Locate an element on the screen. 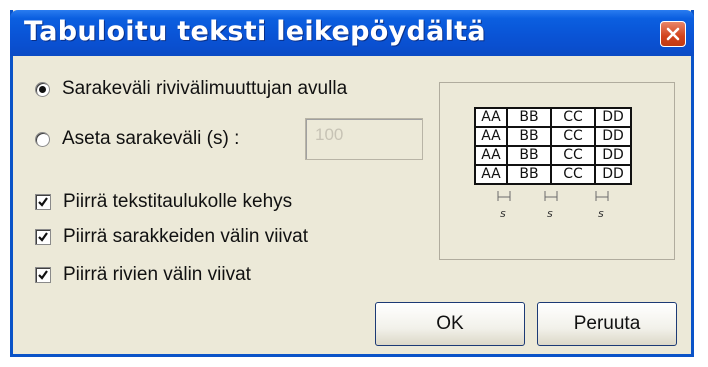  checkbox-row-lines: Piirrä rivien välin viivat is located at coordinates (143, 275).